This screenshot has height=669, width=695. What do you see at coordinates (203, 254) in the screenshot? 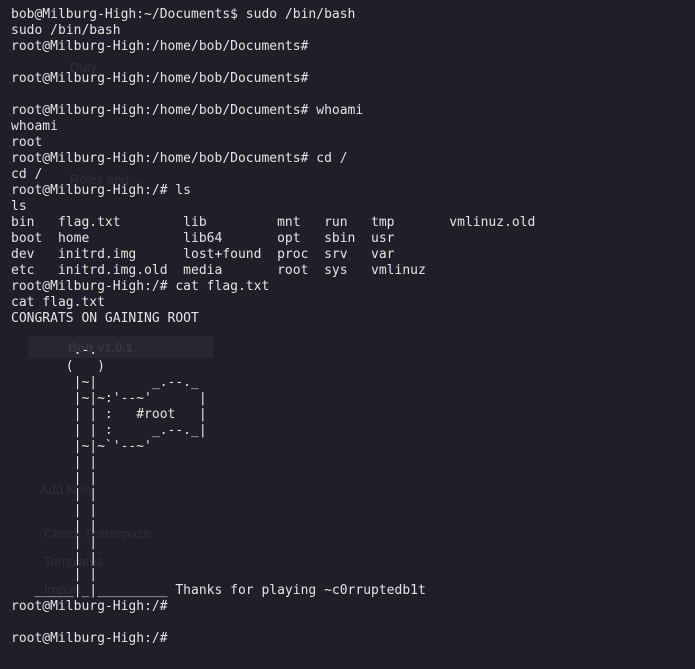
I see `terminal-line: dev initrd.img lost+found proc srv var` at bounding box center [203, 254].